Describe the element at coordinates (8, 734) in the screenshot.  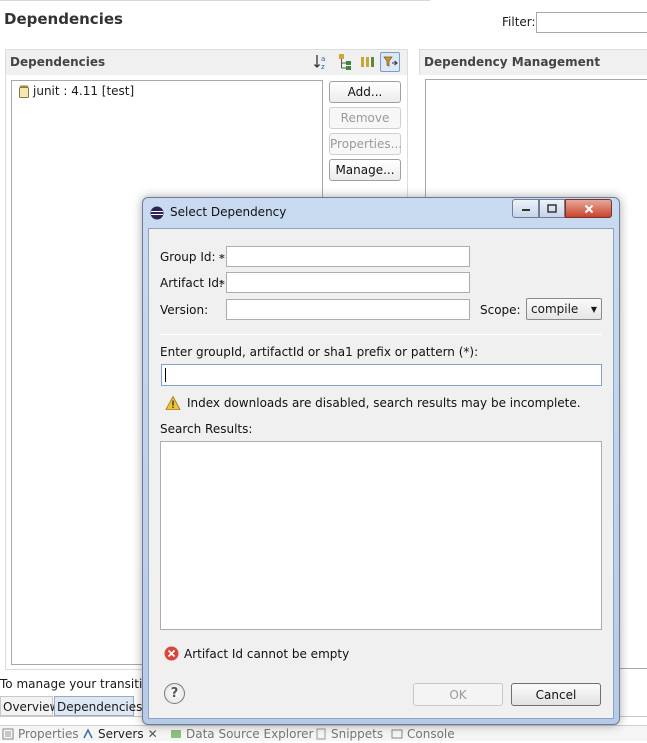
I see `properties-icon` at that location.